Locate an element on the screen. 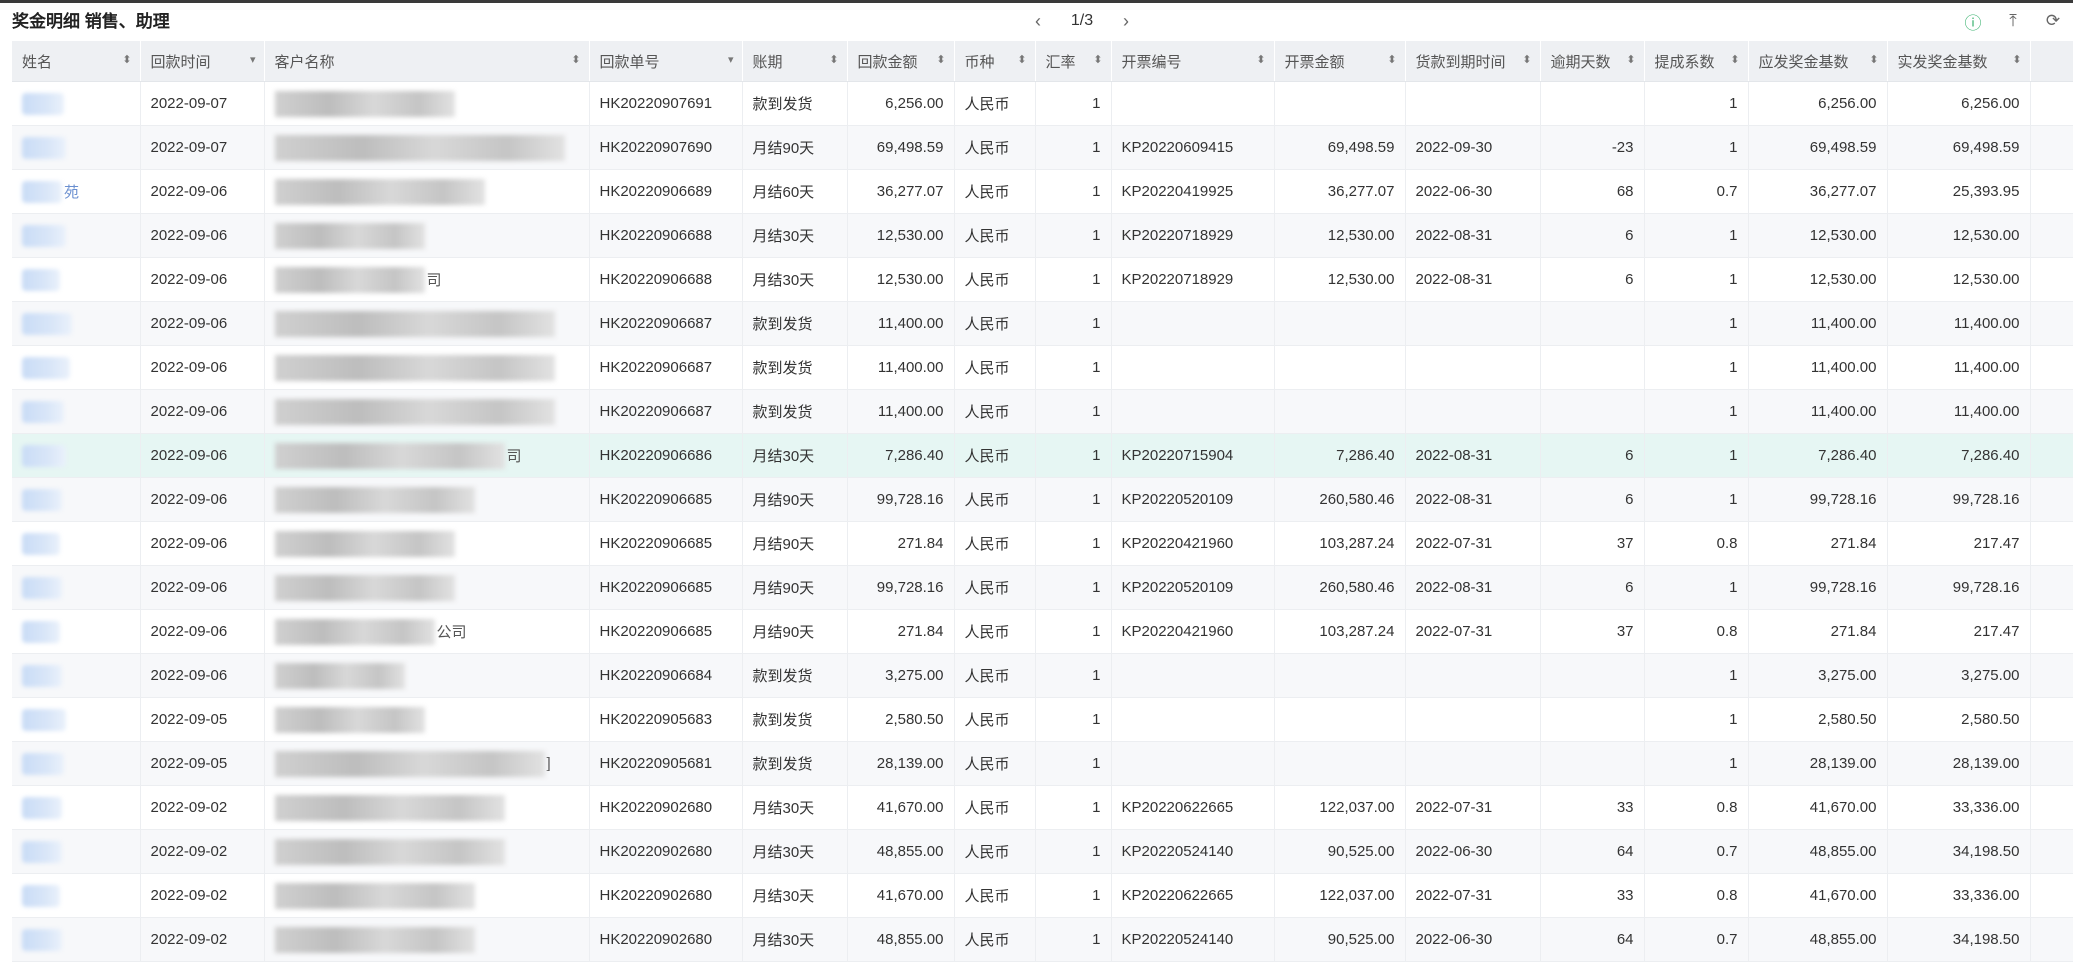 The height and width of the screenshot is (969, 2073). cell-base: 99,728.16 is located at coordinates (1818, 587).